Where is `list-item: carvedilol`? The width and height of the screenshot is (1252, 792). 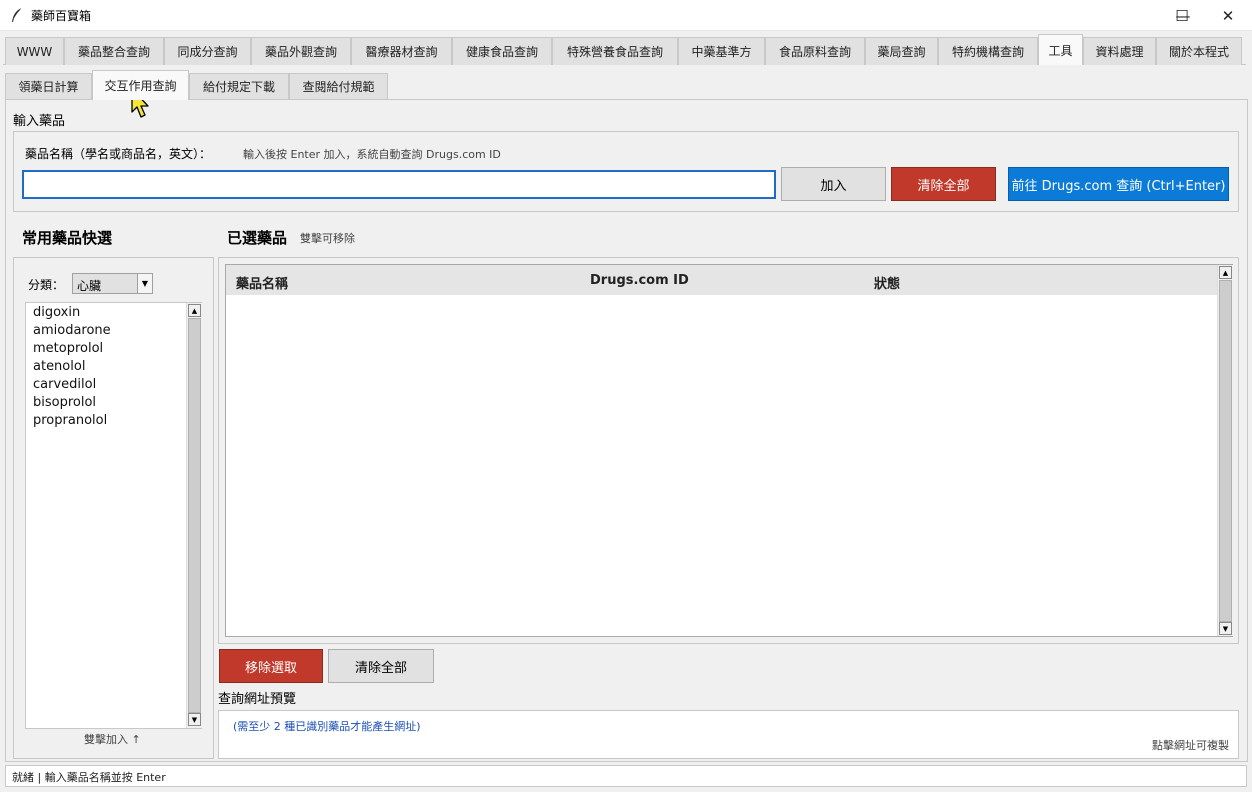 list-item: carvedilol is located at coordinates (64, 384).